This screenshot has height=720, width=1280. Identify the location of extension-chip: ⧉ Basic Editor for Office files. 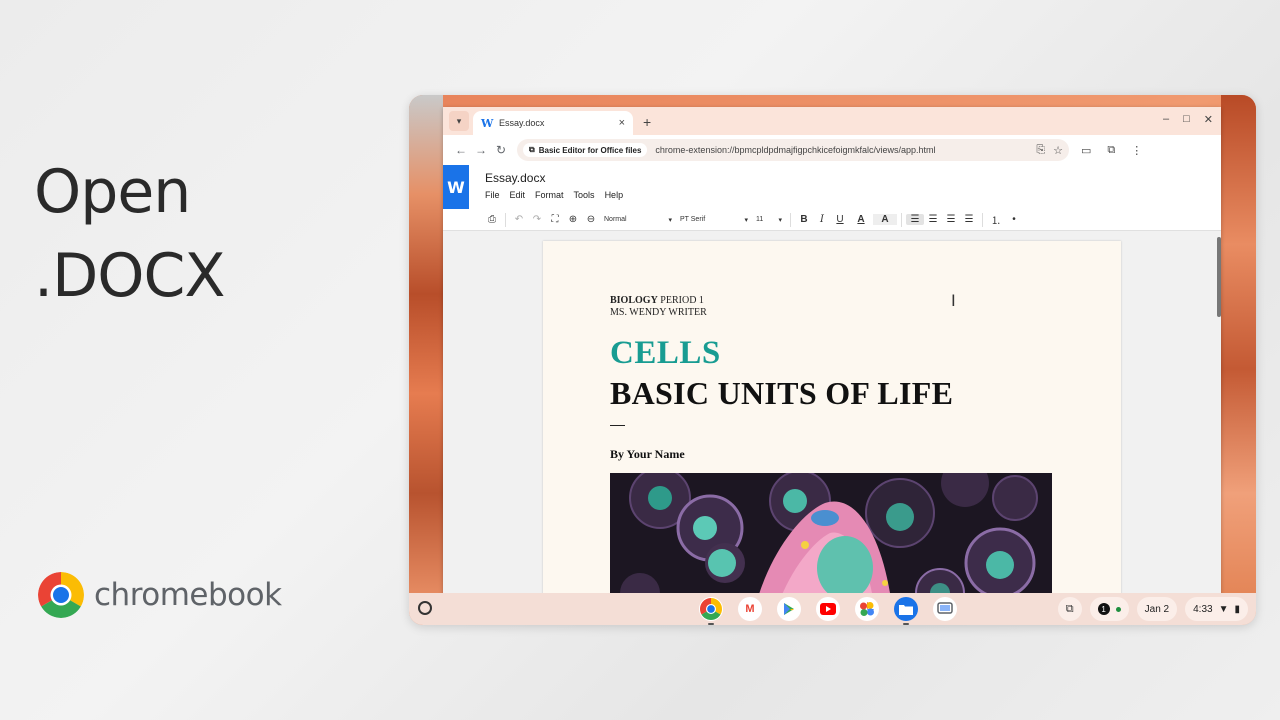
(585, 150).